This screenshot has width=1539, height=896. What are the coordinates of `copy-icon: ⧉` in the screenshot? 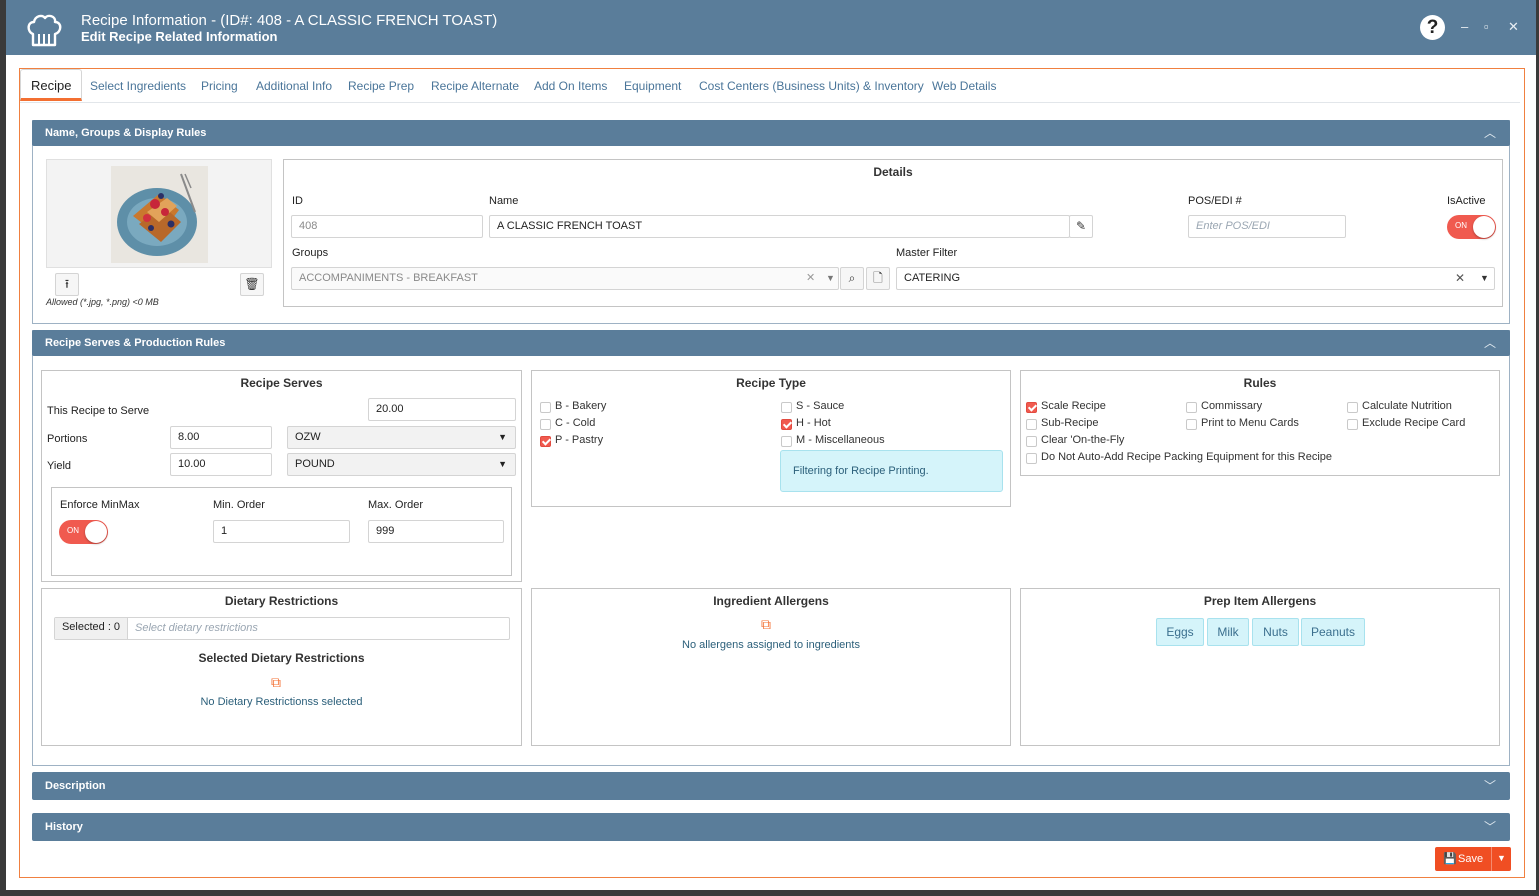 It's located at (766, 624).